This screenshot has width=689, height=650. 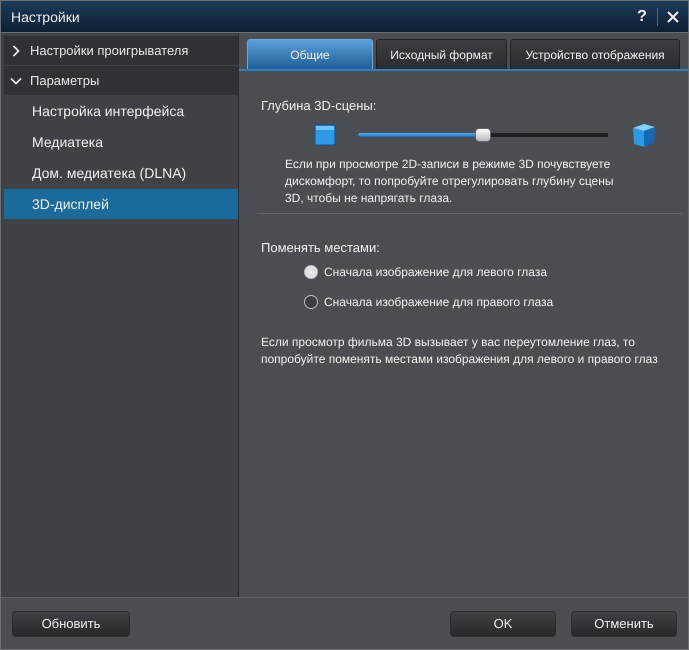 What do you see at coordinates (460, 351) in the screenshot?
I see `help-text: Если просмотр фильма 3D вызывает у вас переутомление глаз, то попробуйте поменять местами изображения для левого и правого глаз` at bounding box center [460, 351].